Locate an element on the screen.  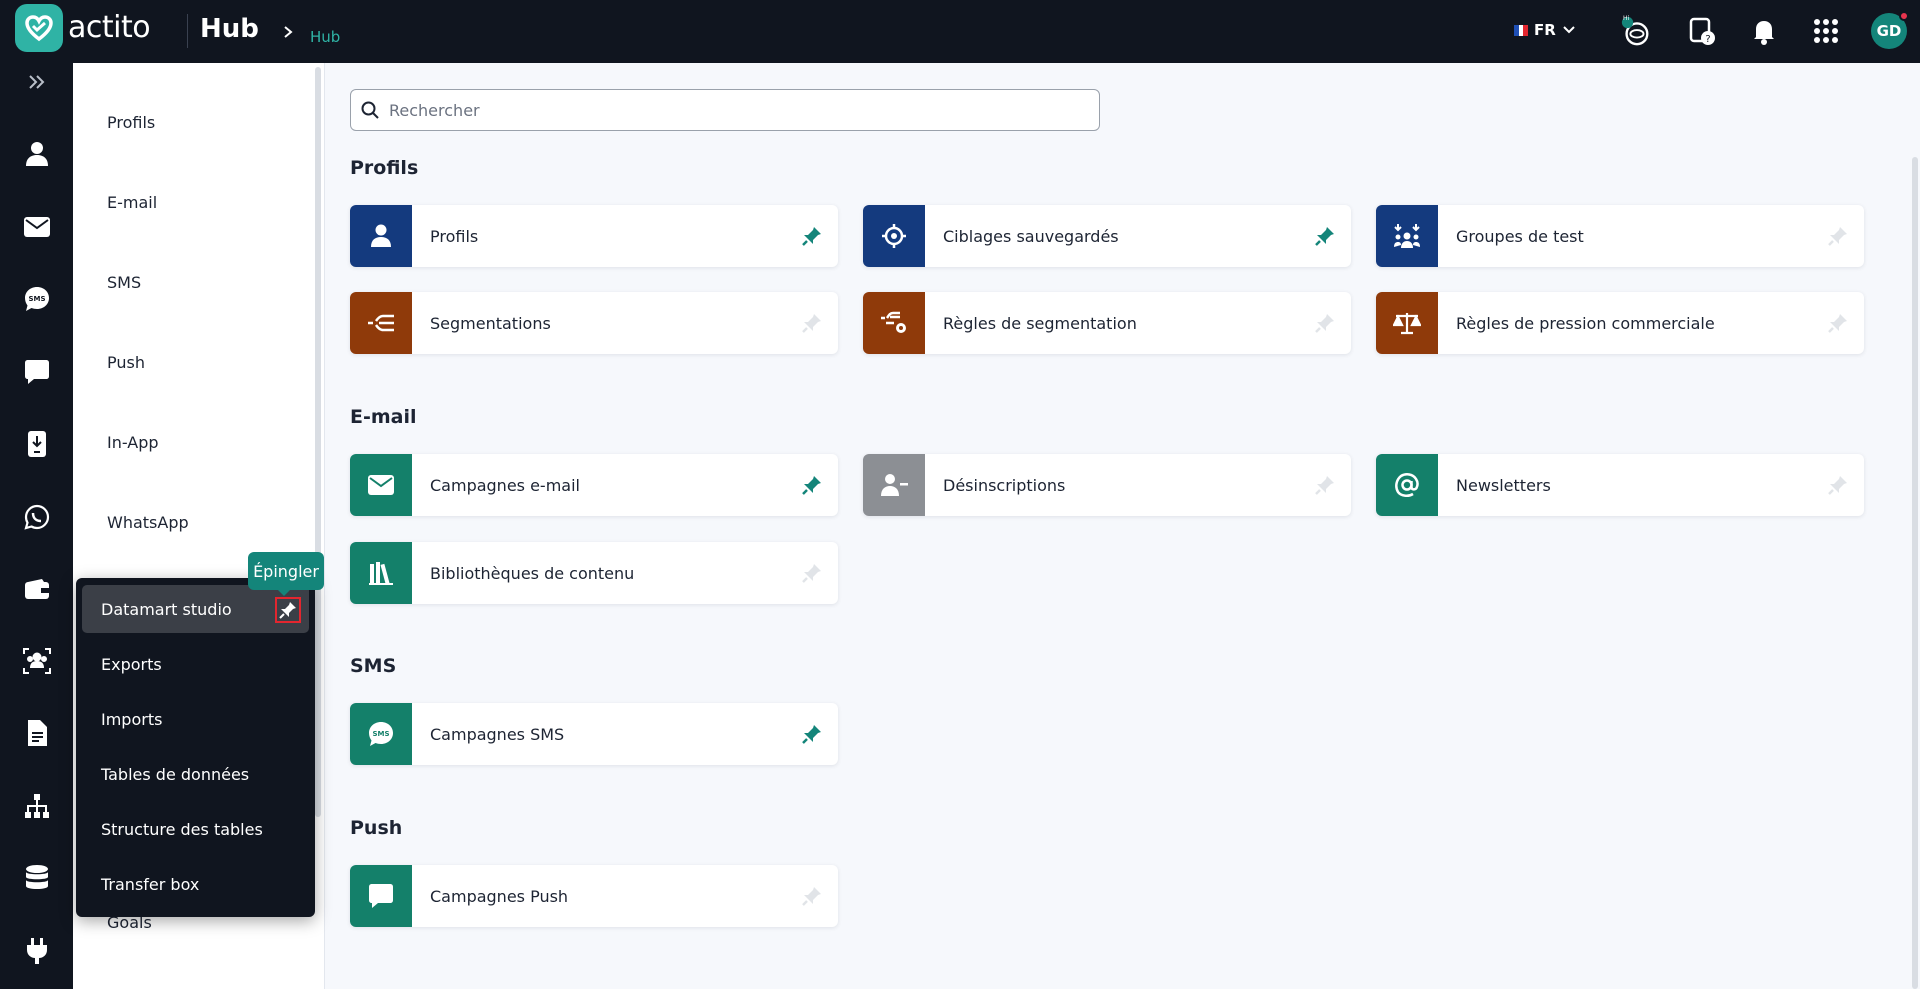
help-document-icon: ? is located at coordinates (1702, 31).